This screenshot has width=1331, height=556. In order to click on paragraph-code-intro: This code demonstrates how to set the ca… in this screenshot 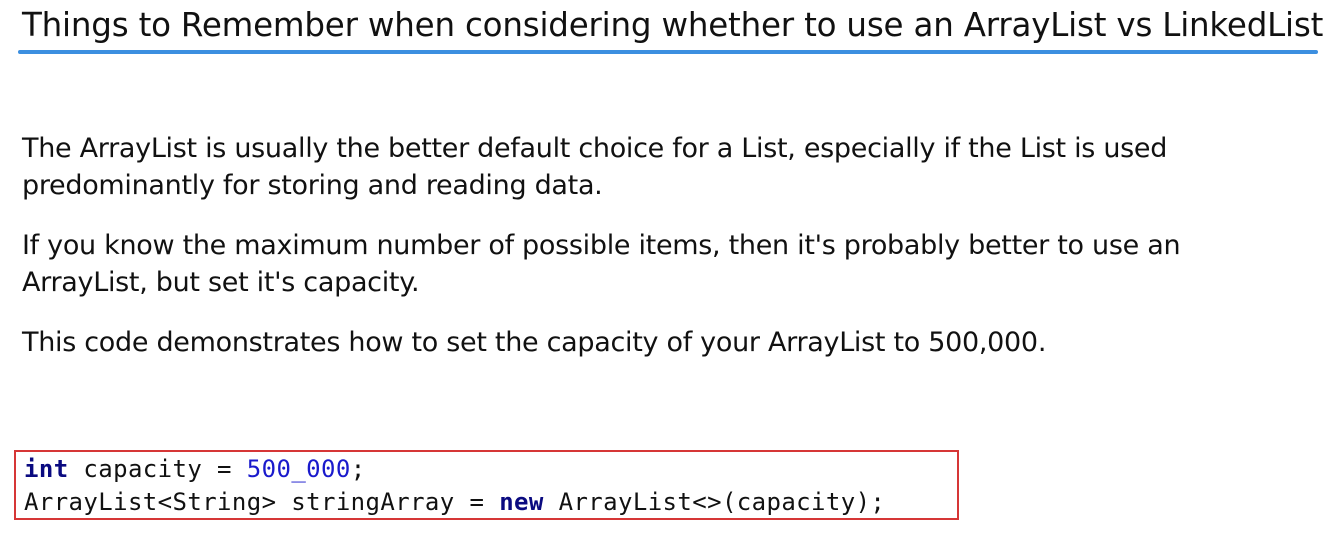, I will do `click(534, 342)`.